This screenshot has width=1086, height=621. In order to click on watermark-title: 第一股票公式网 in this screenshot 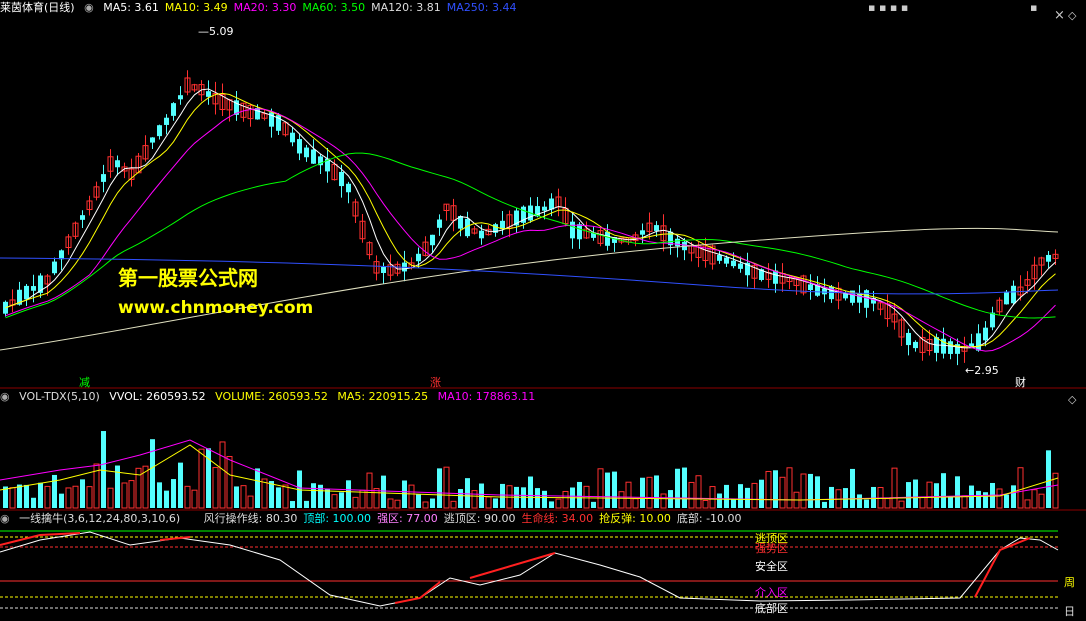, I will do `click(188, 278)`.